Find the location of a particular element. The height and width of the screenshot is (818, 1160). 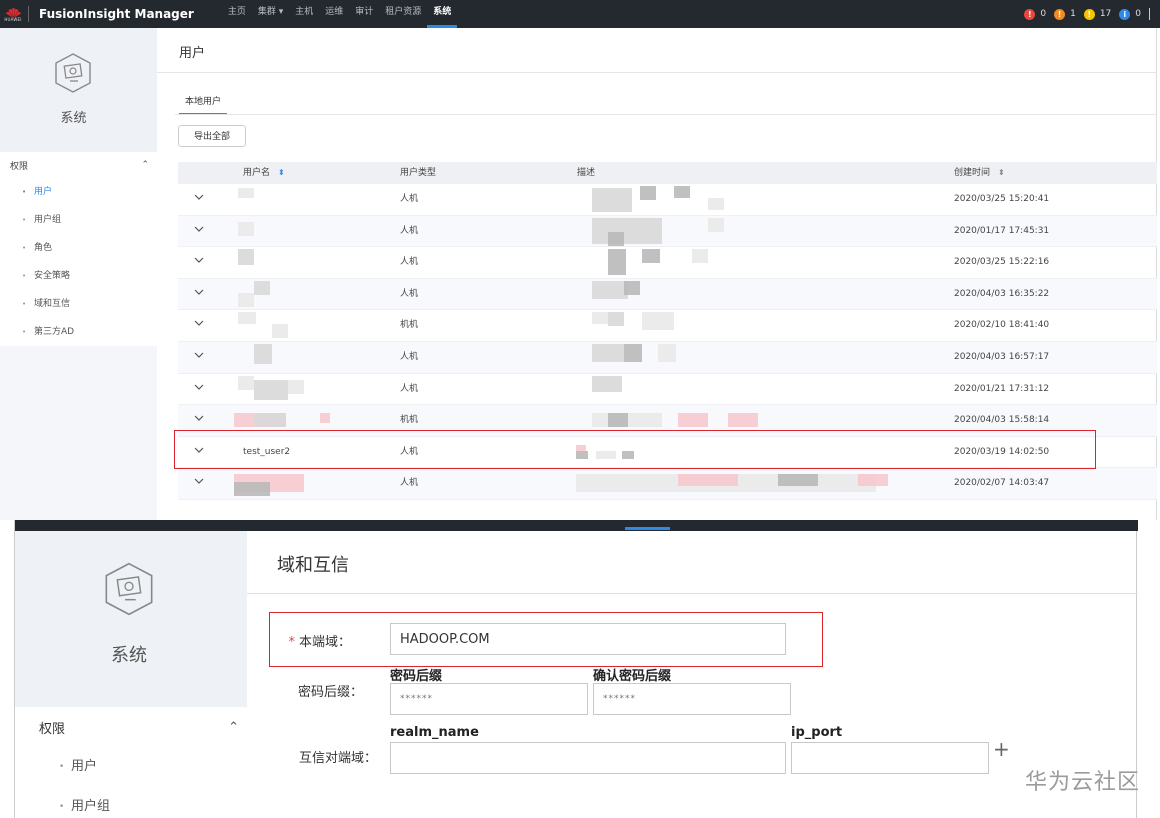

col-username: 用户名 ⬍ is located at coordinates (264, 173).